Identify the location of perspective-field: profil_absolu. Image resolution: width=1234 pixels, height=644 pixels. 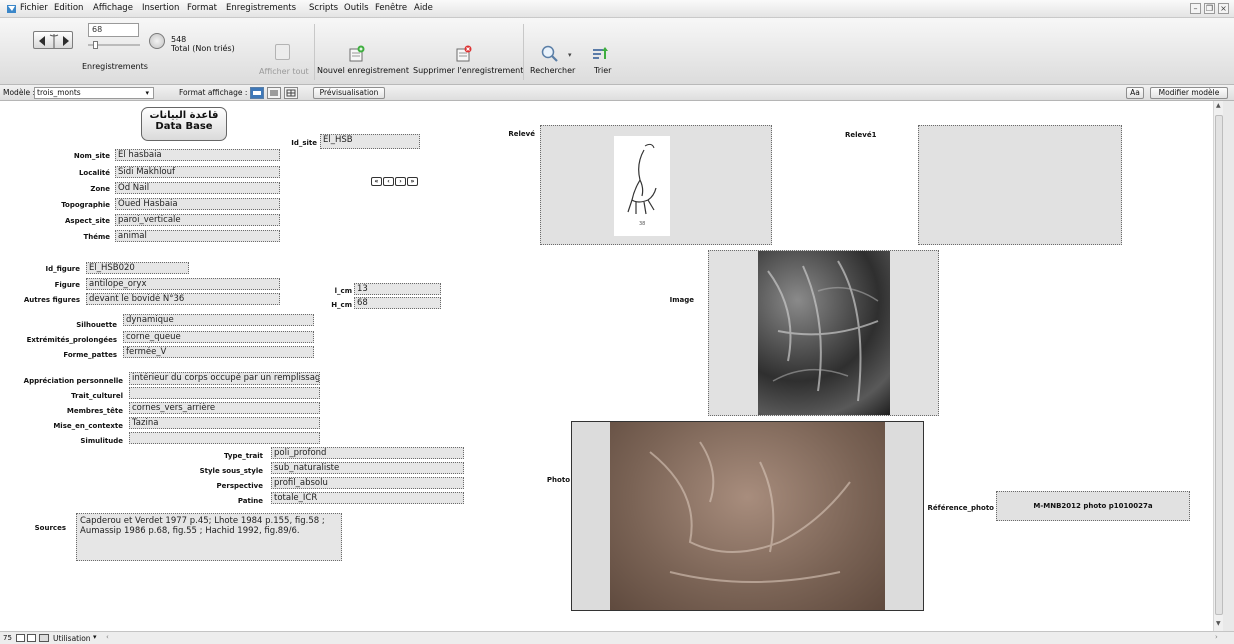
(367, 483).